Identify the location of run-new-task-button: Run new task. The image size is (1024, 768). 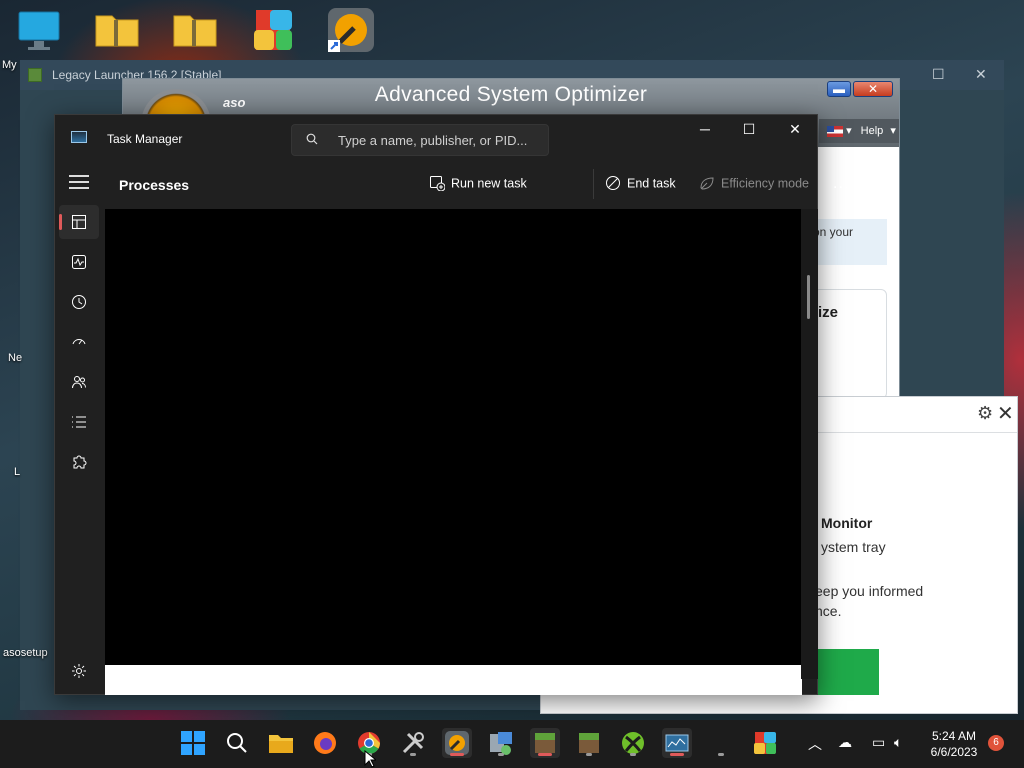
(478, 184).